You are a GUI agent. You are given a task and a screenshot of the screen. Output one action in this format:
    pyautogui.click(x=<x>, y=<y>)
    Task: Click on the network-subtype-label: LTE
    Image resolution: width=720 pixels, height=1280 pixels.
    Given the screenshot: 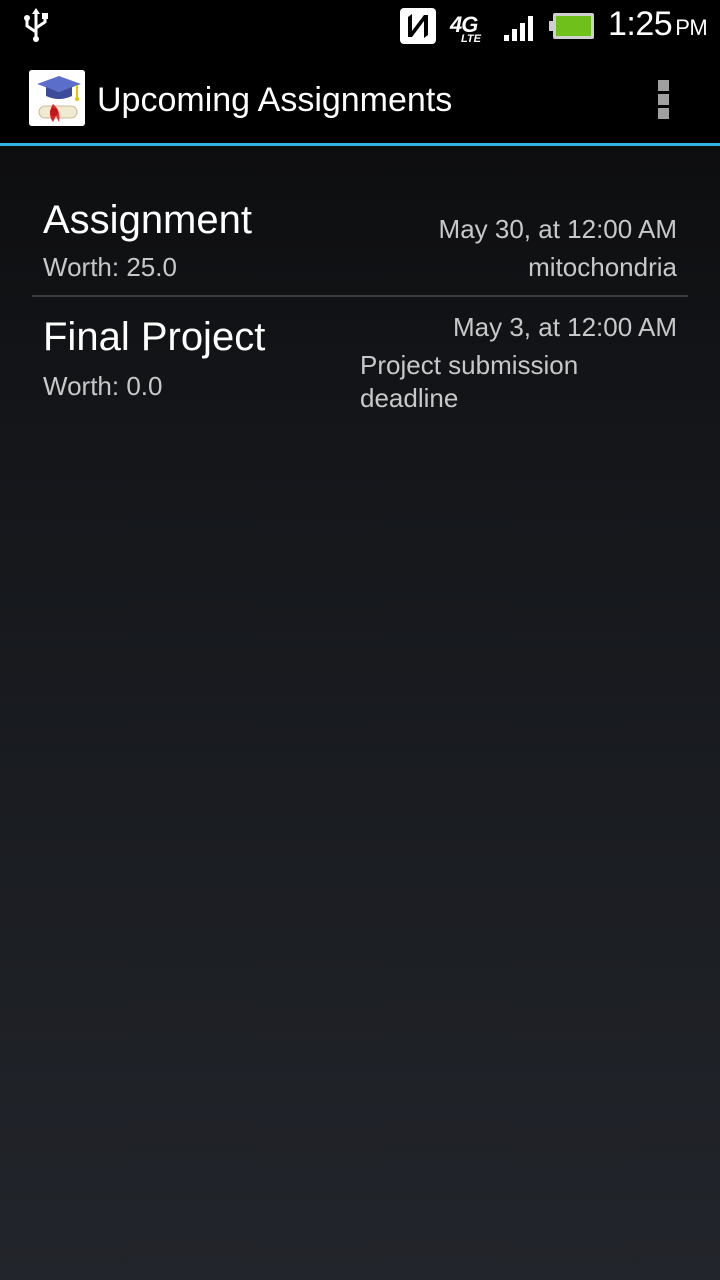 What is the action you would take?
    pyautogui.click(x=471, y=39)
    